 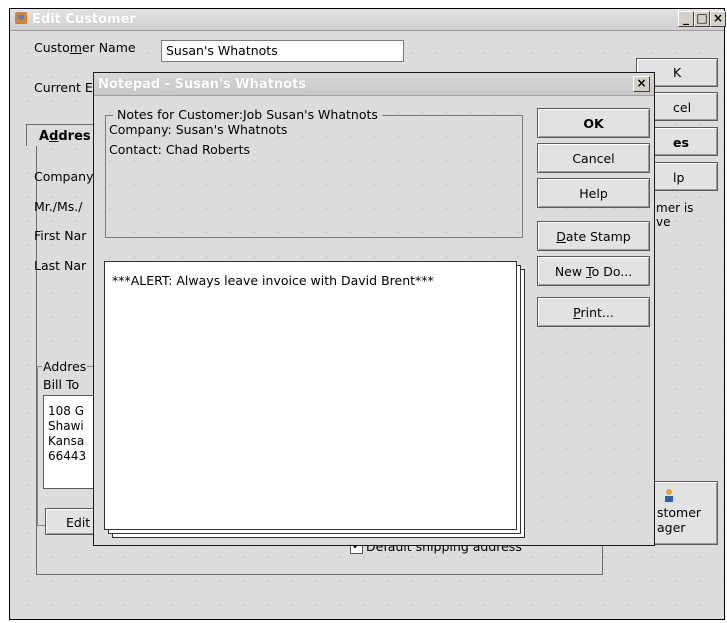 What do you see at coordinates (85, 47) in the screenshot?
I see `customer-name-label: Customer Name` at bounding box center [85, 47].